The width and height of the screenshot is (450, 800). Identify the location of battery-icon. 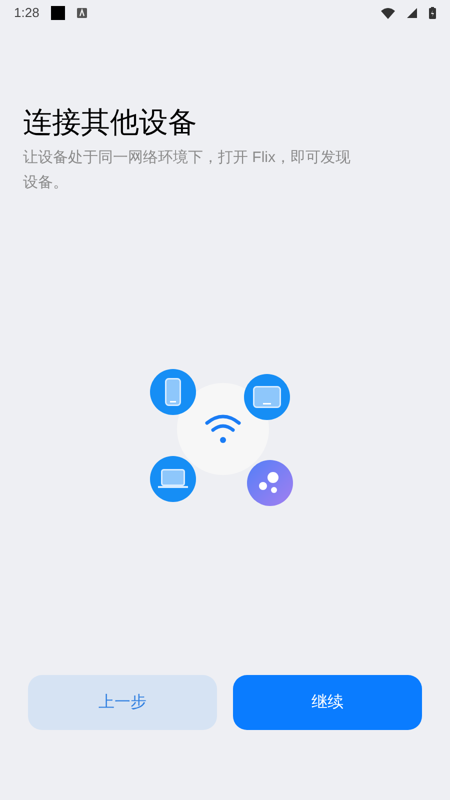
(432, 13).